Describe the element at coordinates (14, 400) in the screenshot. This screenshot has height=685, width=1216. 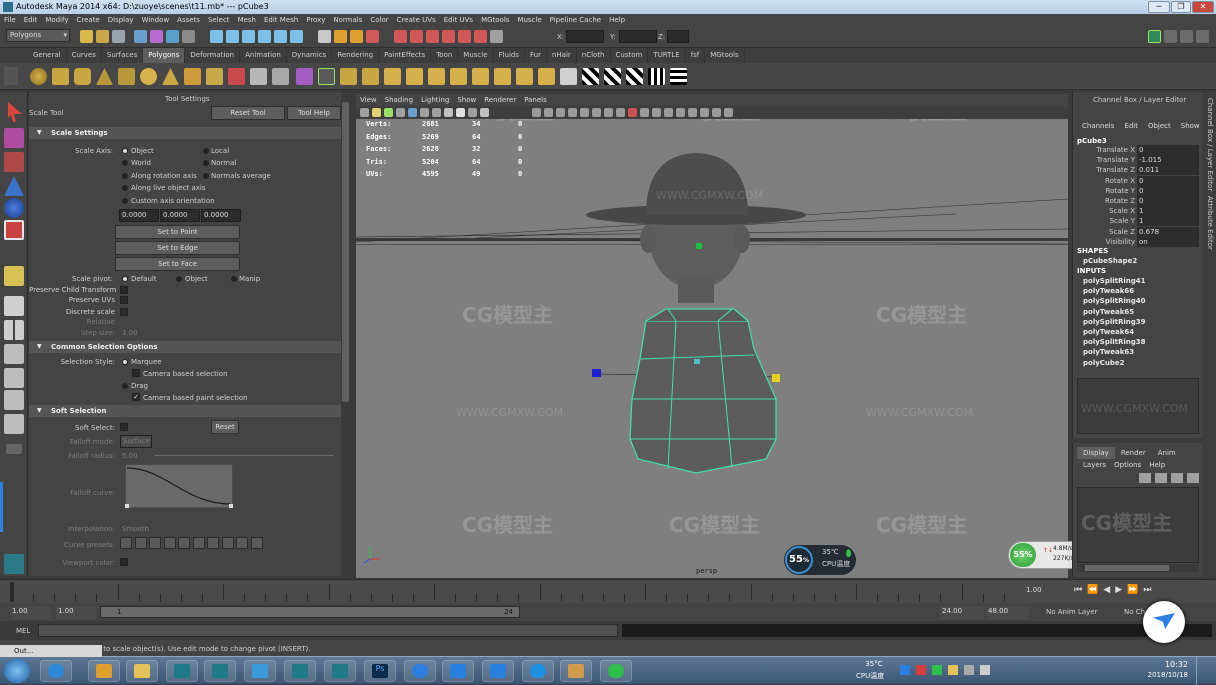
I see `layout-graph-icon` at that location.